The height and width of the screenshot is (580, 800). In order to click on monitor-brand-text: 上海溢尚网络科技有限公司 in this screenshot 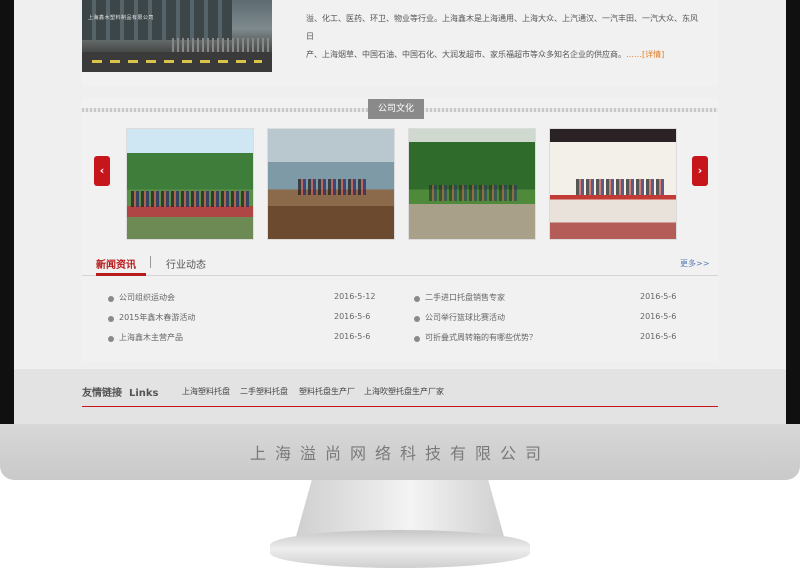, I will do `click(399, 453)`.